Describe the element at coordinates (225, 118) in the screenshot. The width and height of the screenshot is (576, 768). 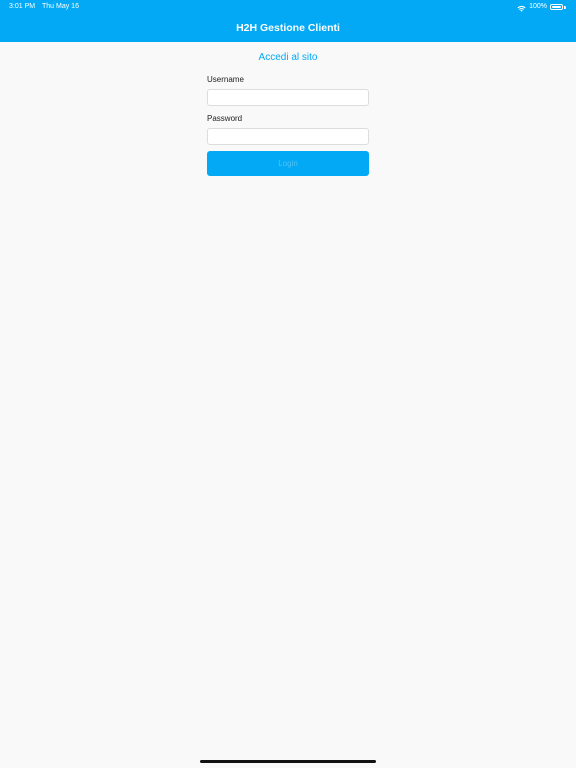
I see `password-label: Password` at that location.